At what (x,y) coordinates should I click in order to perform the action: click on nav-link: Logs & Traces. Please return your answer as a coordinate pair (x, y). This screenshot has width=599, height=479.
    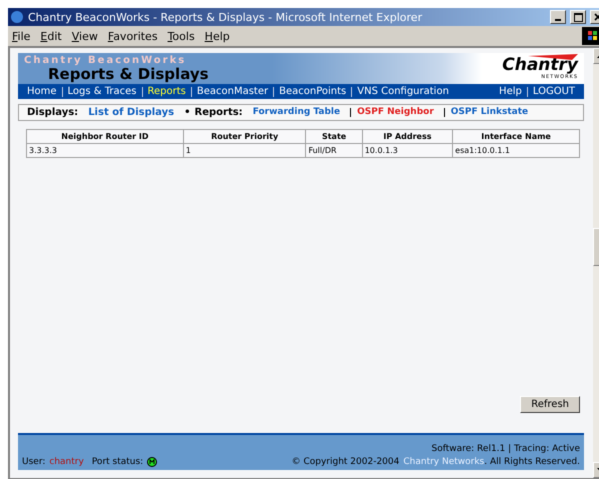
    Looking at the image, I should click on (102, 91).